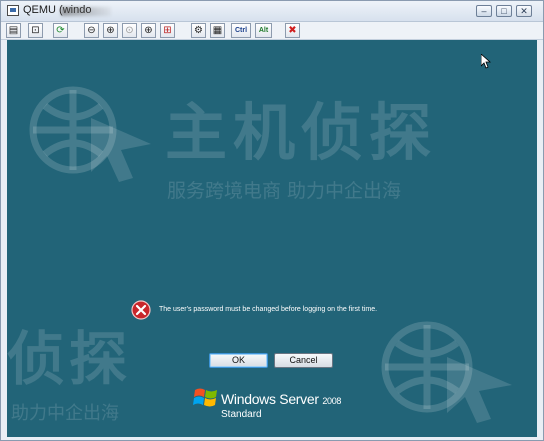 The height and width of the screenshot is (441, 544). What do you see at coordinates (60, 30) in the screenshot?
I see `refresh-icon: ⟳` at bounding box center [60, 30].